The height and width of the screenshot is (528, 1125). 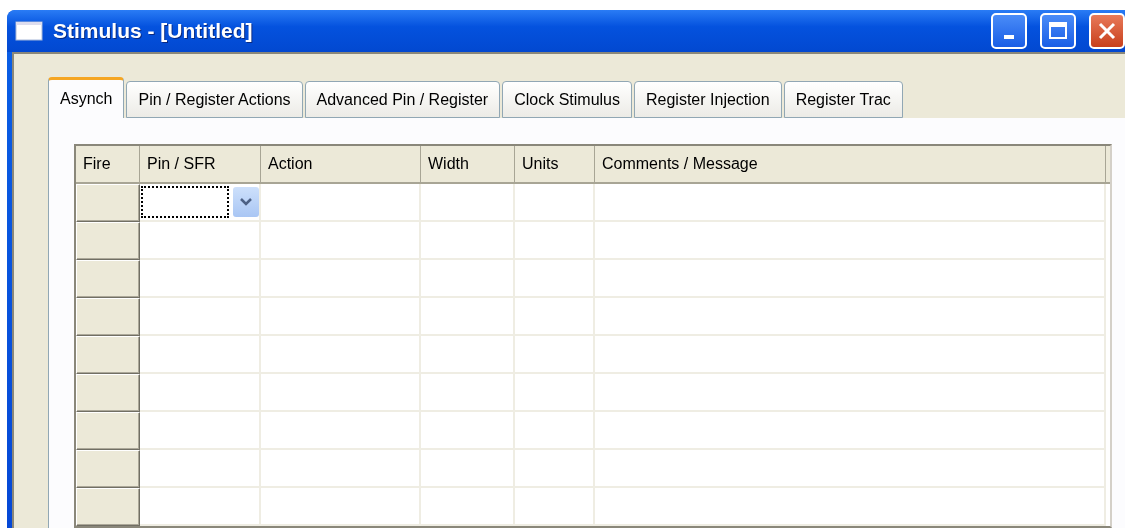 What do you see at coordinates (29, 31) in the screenshot?
I see `window-icon` at bounding box center [29, 31].